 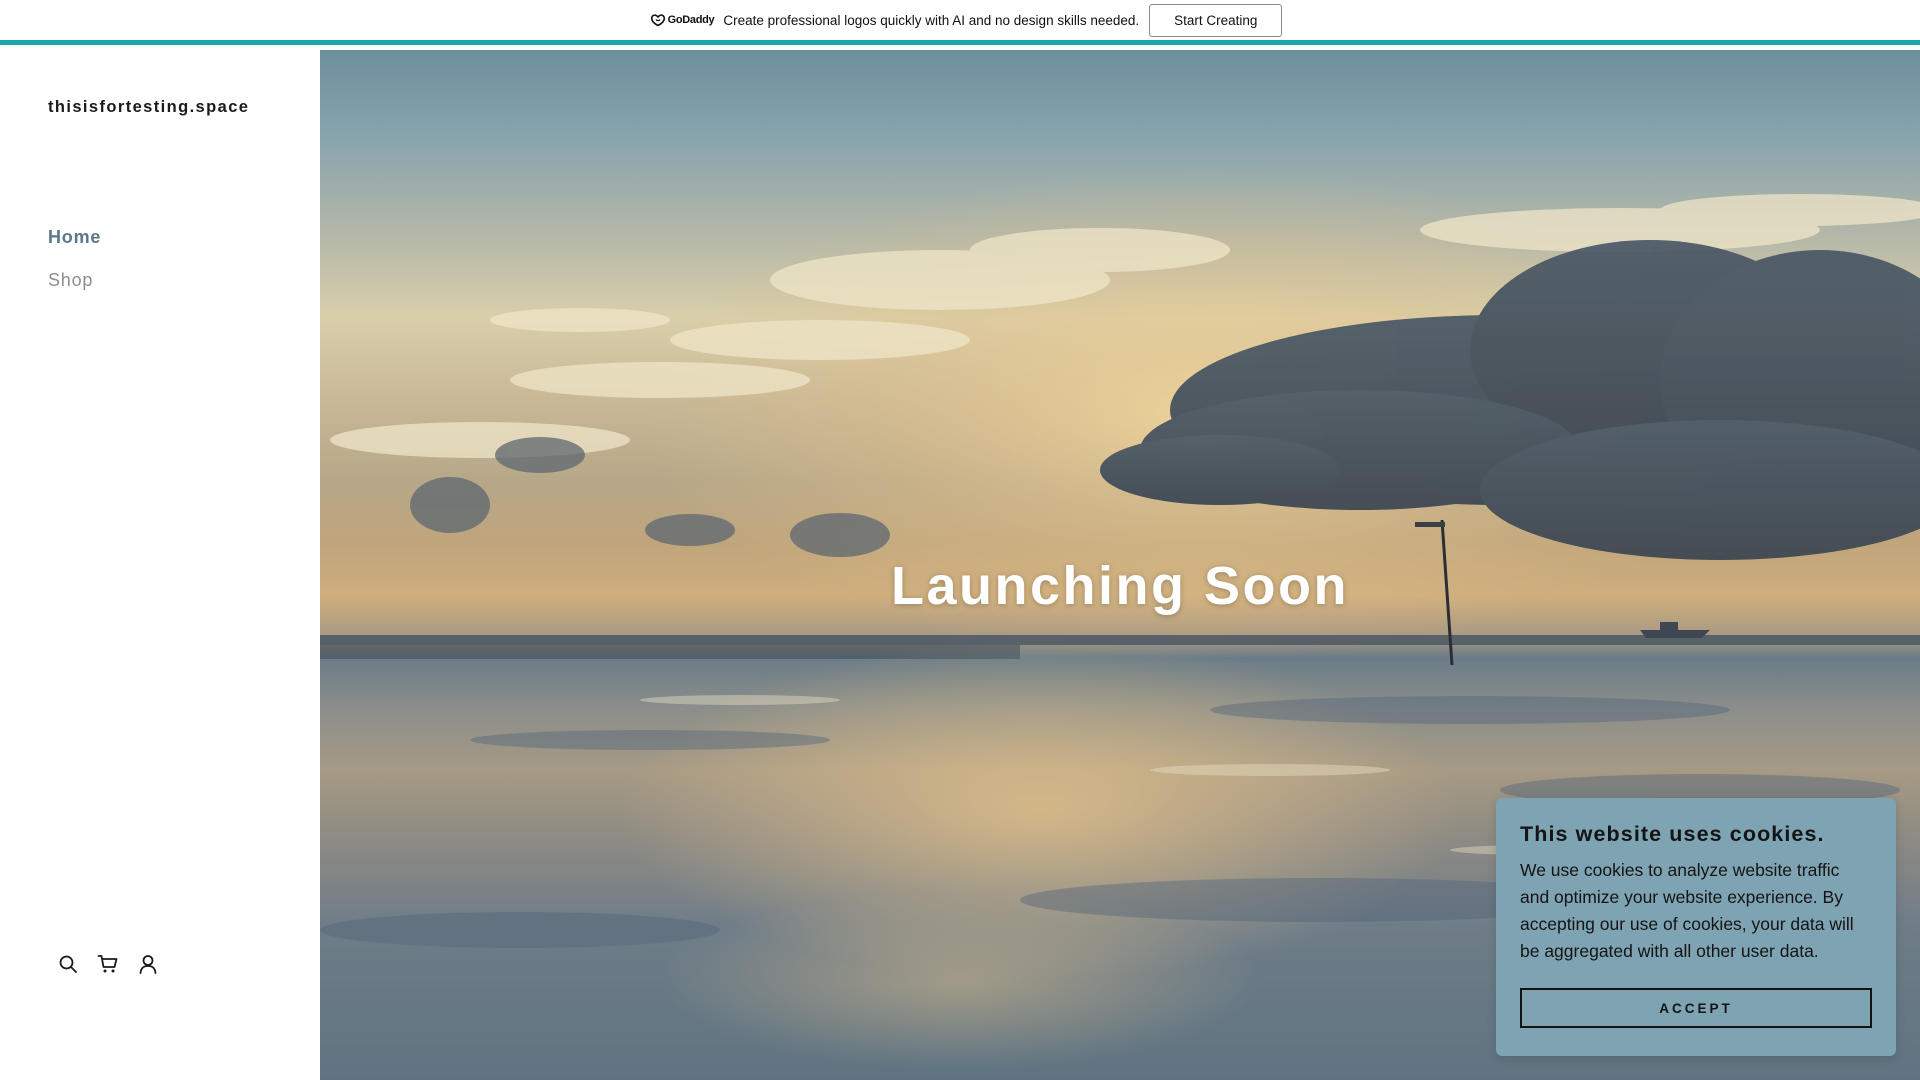 What do you see at coordinates (1672, 834) in the screenshot?
I see `cookie-title: This website uses cookies.` at bounding box center [1672, 834].